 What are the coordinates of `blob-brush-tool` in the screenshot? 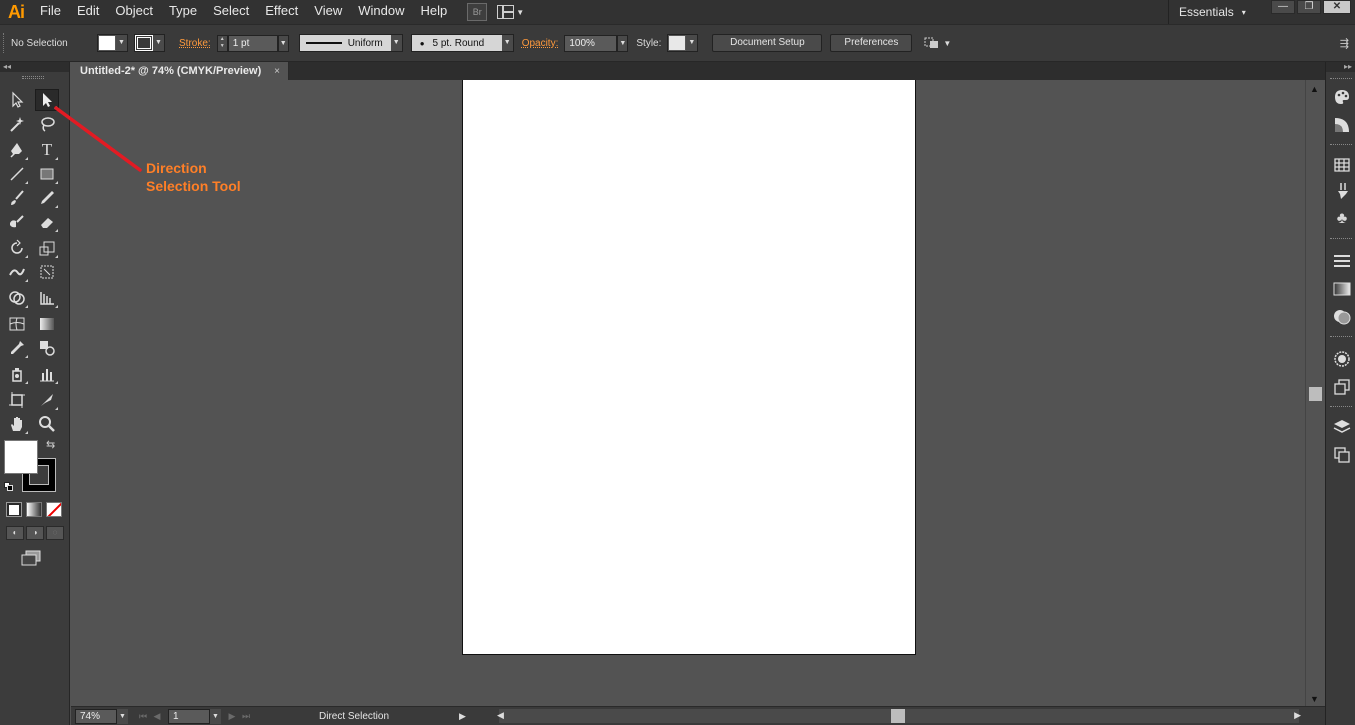 It's located at (17, 222).